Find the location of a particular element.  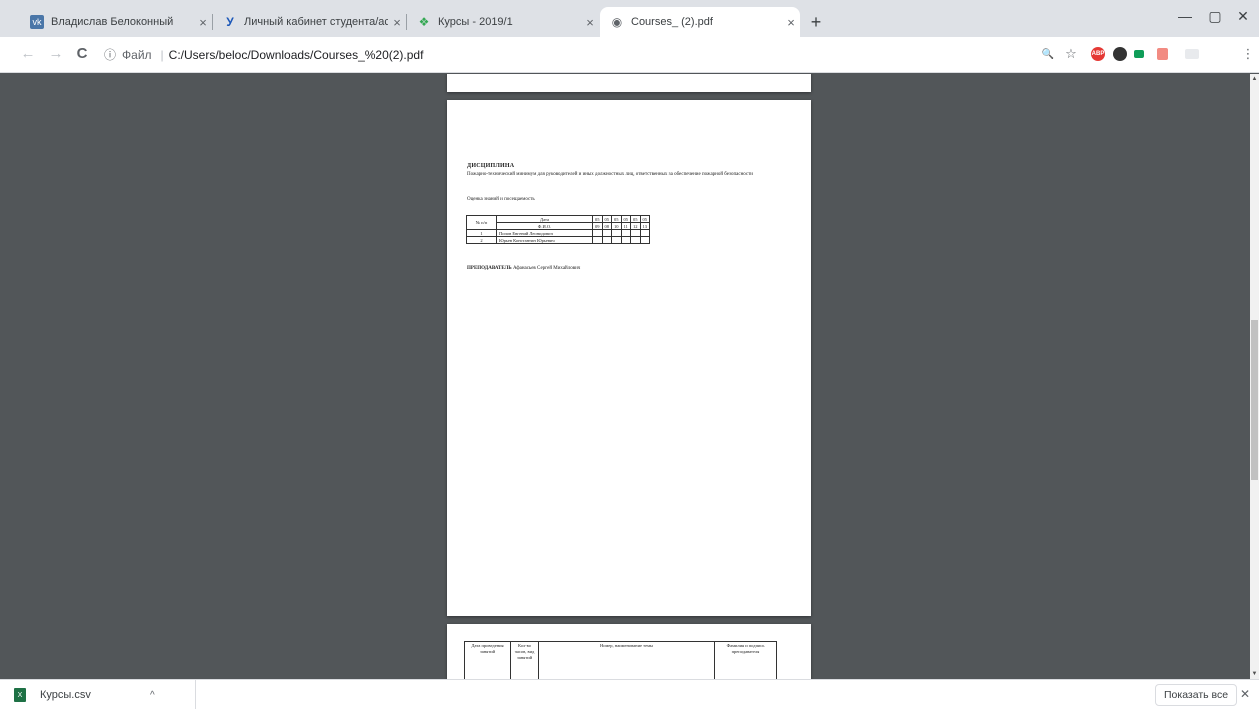

close-shelf-icon: ✕ is located at coordinates (1245, 694).